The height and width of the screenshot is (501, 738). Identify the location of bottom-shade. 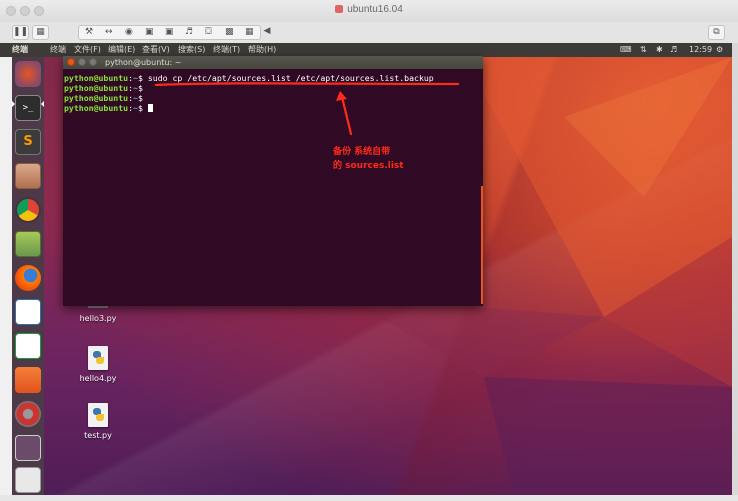
(369, 498).